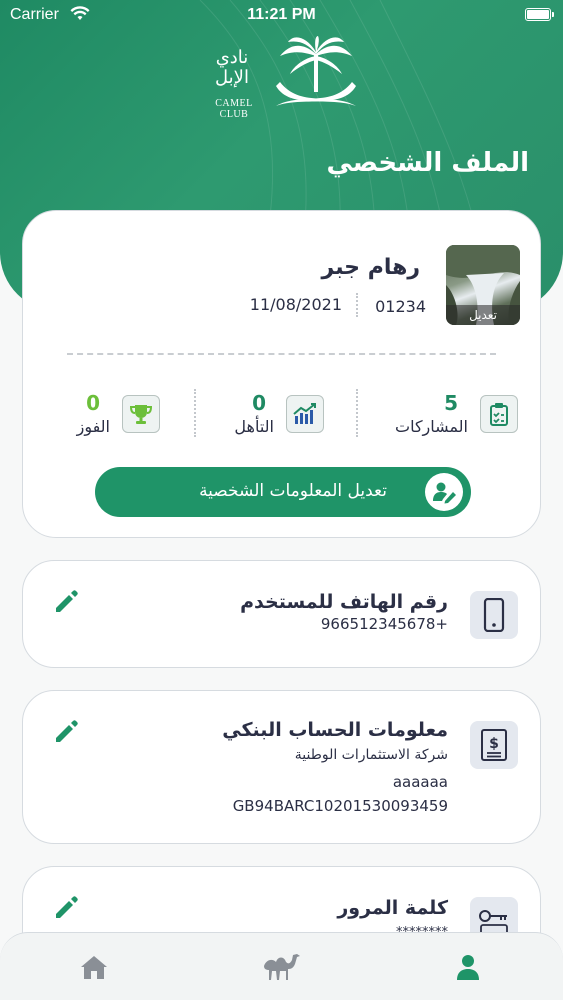 The width and height of the screenshot is (563, 1000). I want to click on status-bar: Carrier 11:21 PM, so click(281, 15).